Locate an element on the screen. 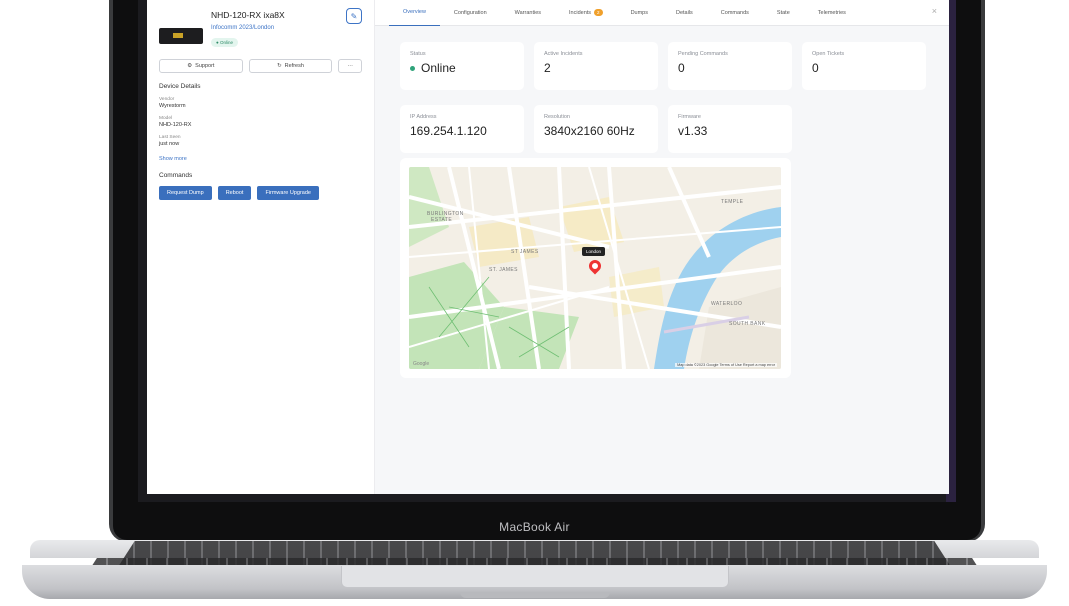 This screenshot has height=606, width=1069. active-incidents-value: 2 is located at coordinates (547, 68).